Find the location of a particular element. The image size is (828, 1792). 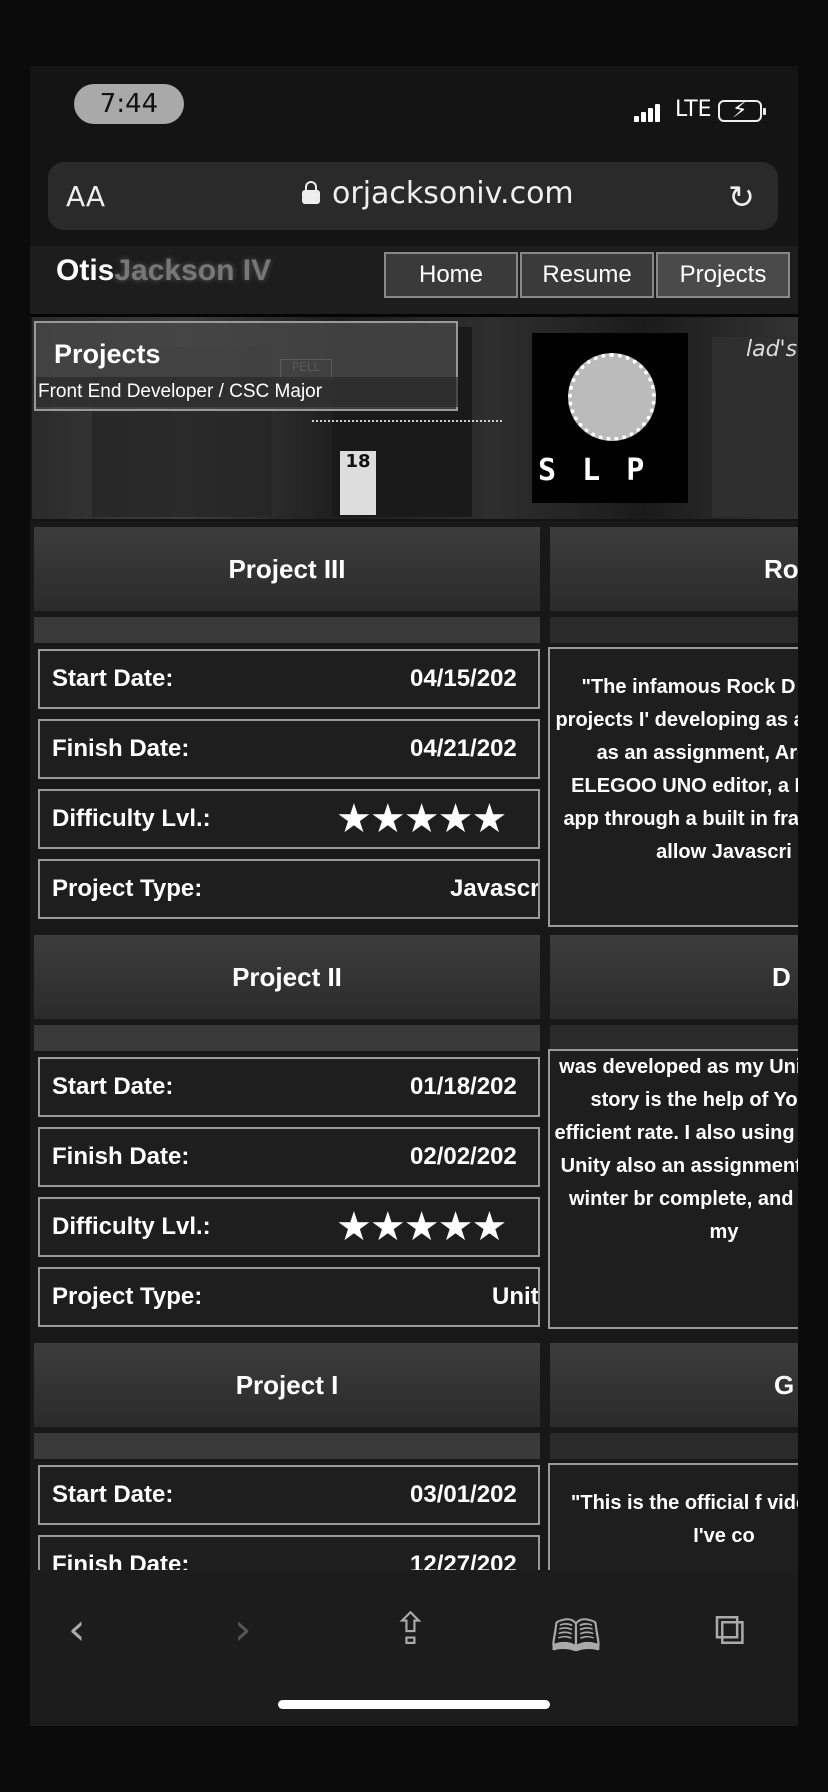

project-title: Project I is located at coordinates (287, 1385).